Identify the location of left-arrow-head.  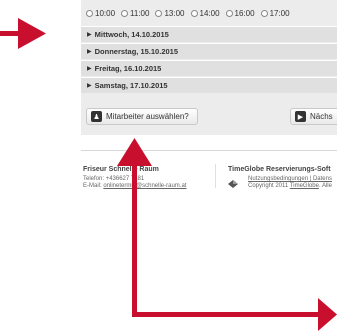
(32, 33).